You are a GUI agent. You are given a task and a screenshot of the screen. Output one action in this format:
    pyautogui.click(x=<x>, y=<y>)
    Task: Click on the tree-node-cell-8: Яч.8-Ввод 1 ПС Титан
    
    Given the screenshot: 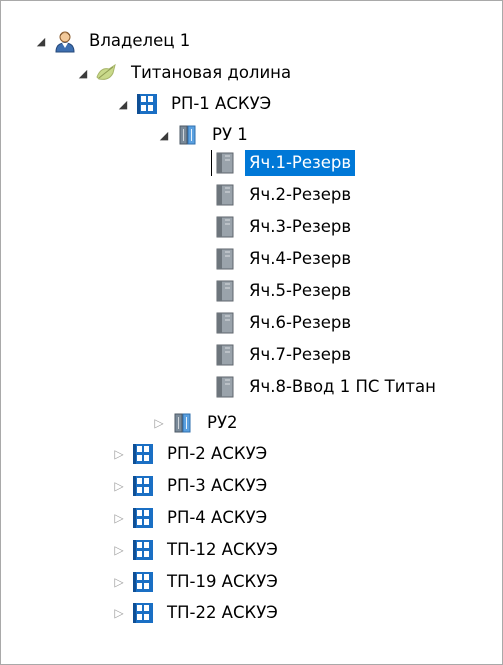 What is the action you would take?
    pyautogui.click(x=326, y=387)
    